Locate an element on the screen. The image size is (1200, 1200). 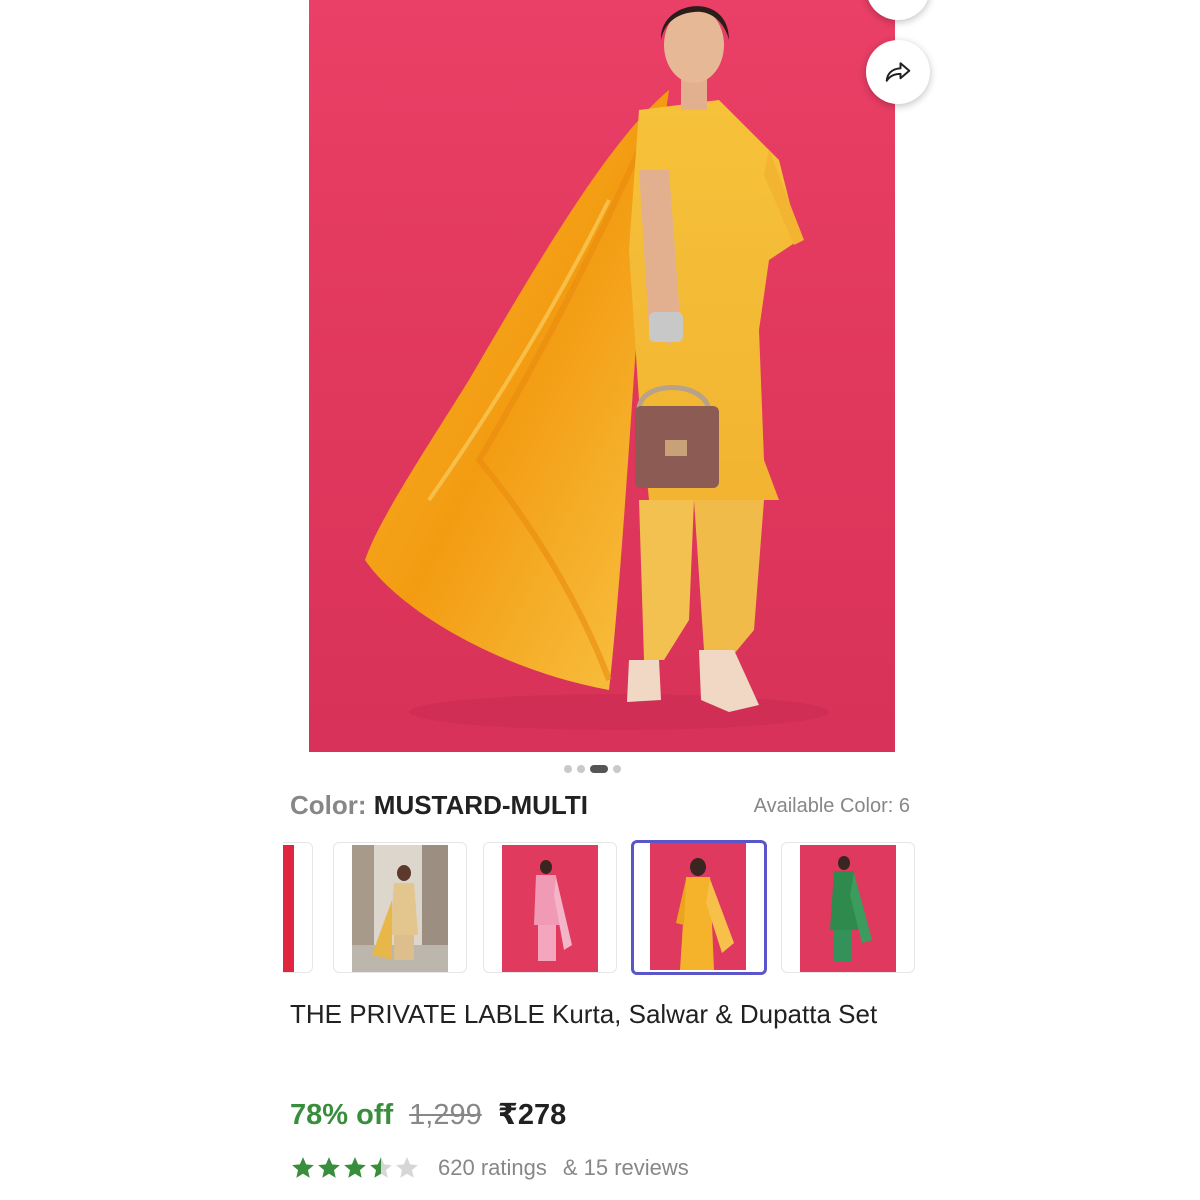
star-rating is located at coordinates (355, 1168).